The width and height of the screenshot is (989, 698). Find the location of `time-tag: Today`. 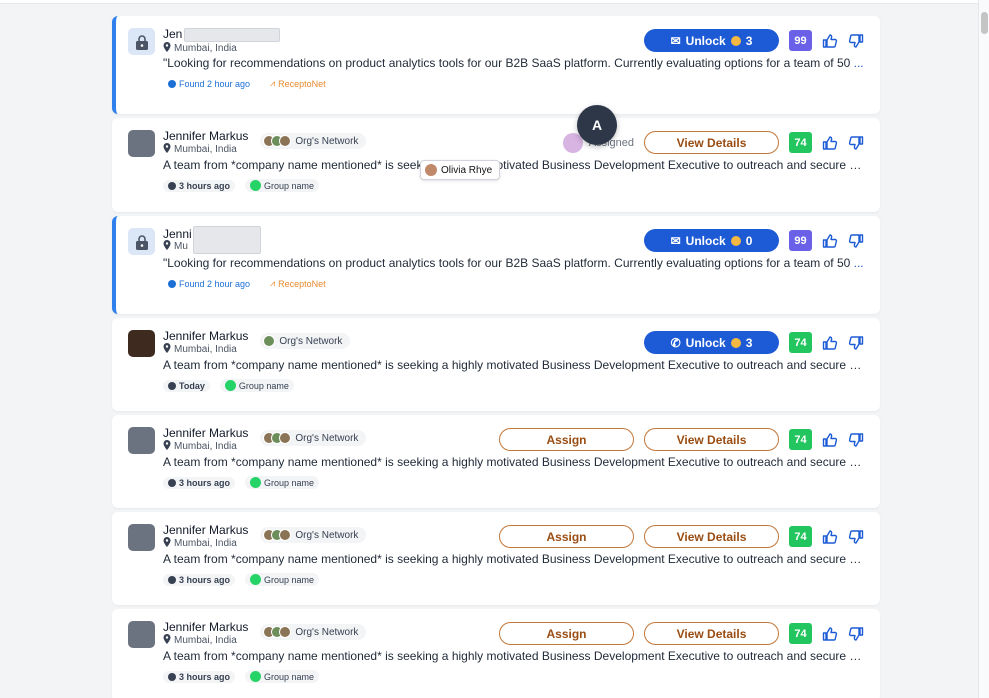

time-tag: Today is located at coordinates (186, 385).